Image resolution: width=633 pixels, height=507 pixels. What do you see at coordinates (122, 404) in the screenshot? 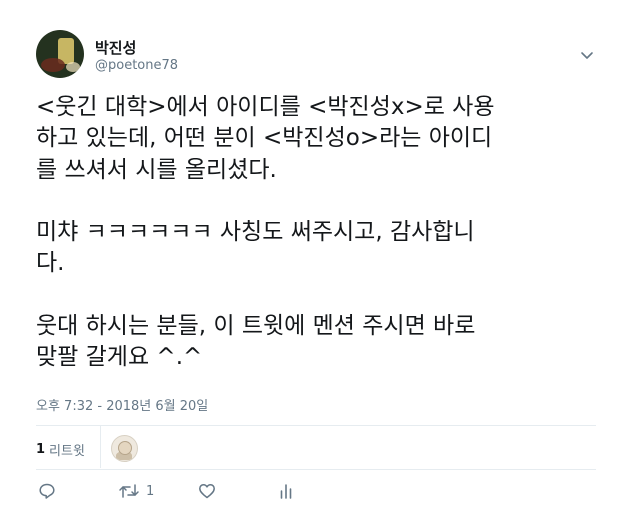
I see `tweet-timestamp: 오후 7:32 - 2018년 6월 20일` at bounding box center [122, 404].